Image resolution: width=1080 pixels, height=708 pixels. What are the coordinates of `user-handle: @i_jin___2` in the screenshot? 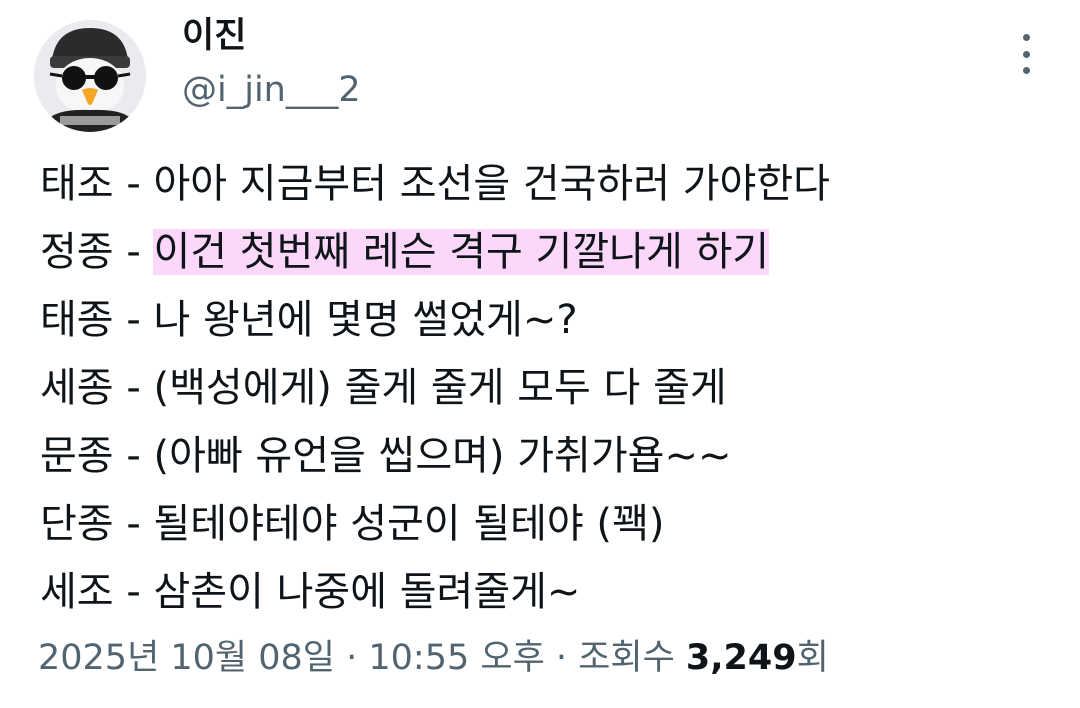 It's located at (271, 90).